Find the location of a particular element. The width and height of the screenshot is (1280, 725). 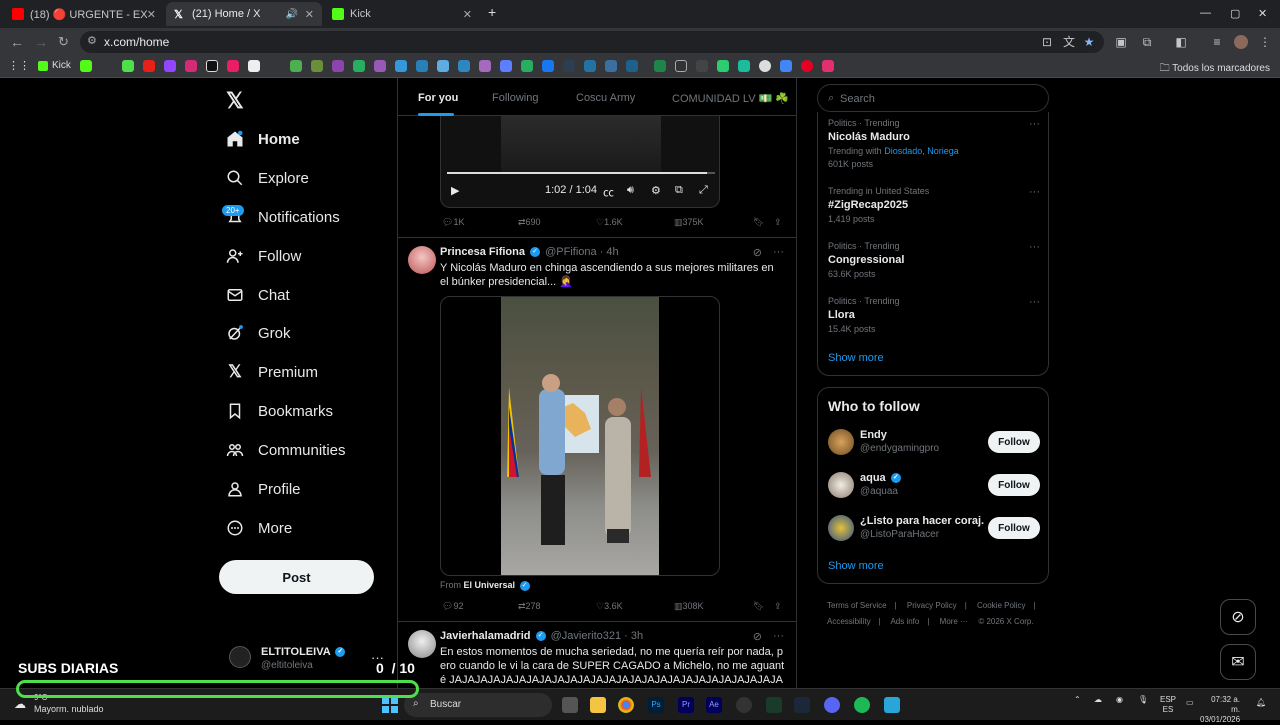

tab-comunidad-lv: COMUNIDAD LV 💵 ☘️ is located at coordinates (730, 98).